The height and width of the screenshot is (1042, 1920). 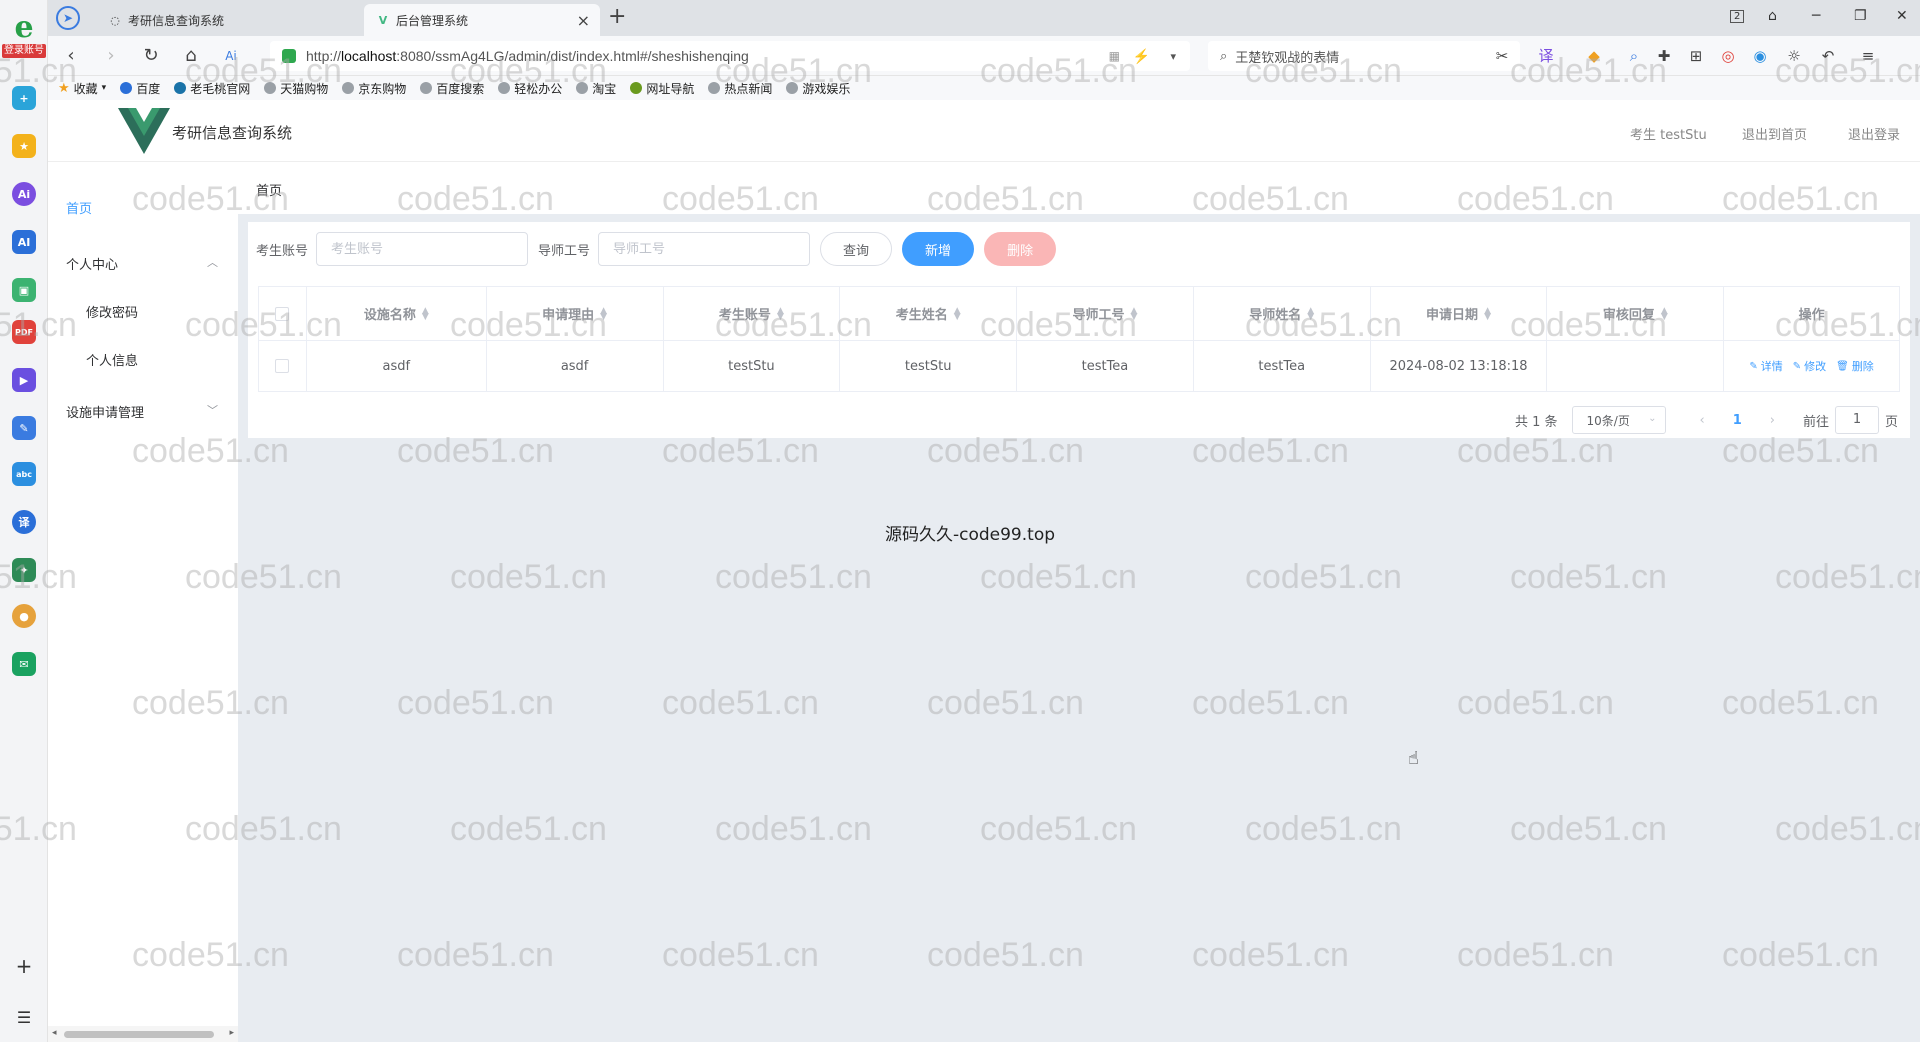 I want to click on lightning-icon: ⚡, so click(x=1141, y=56).